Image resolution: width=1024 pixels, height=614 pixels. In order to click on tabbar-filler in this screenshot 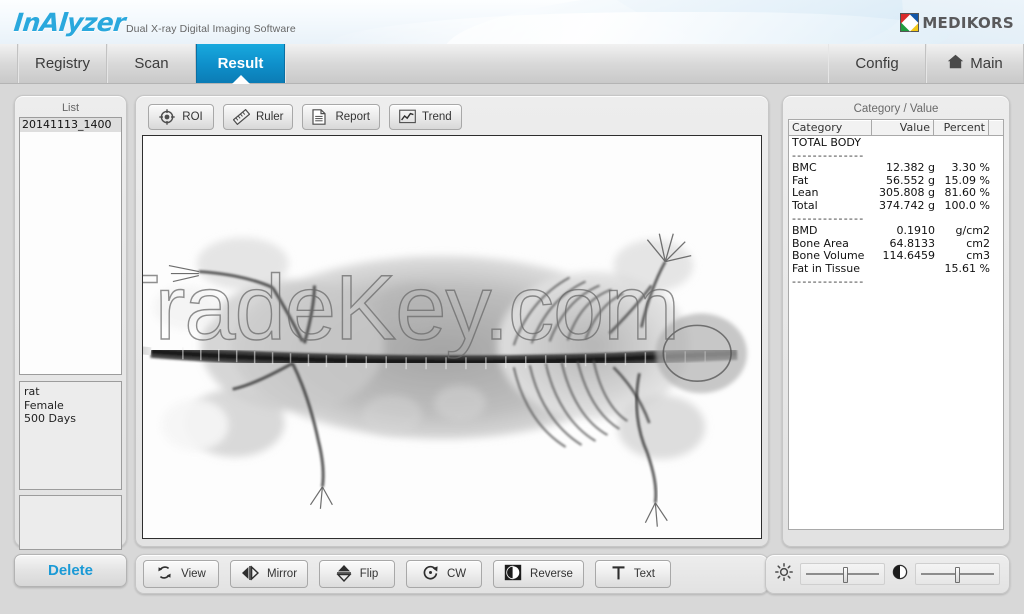, I will do `click(556, 63)`.